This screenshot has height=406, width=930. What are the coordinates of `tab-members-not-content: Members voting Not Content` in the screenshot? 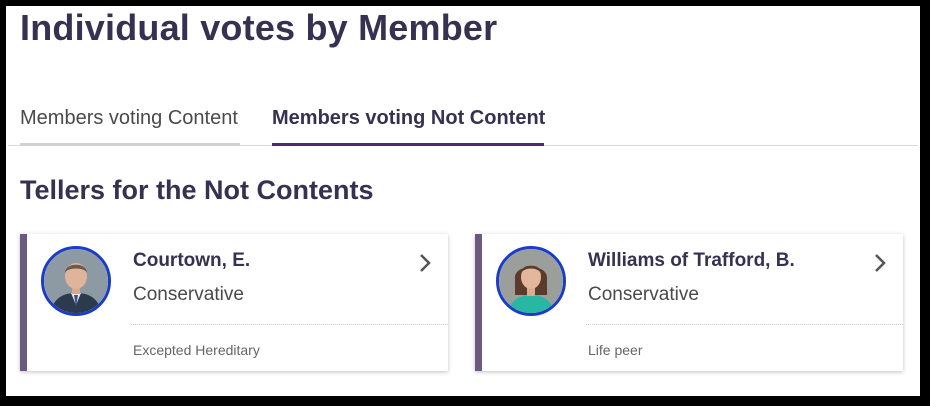 It's located at (408, 124).